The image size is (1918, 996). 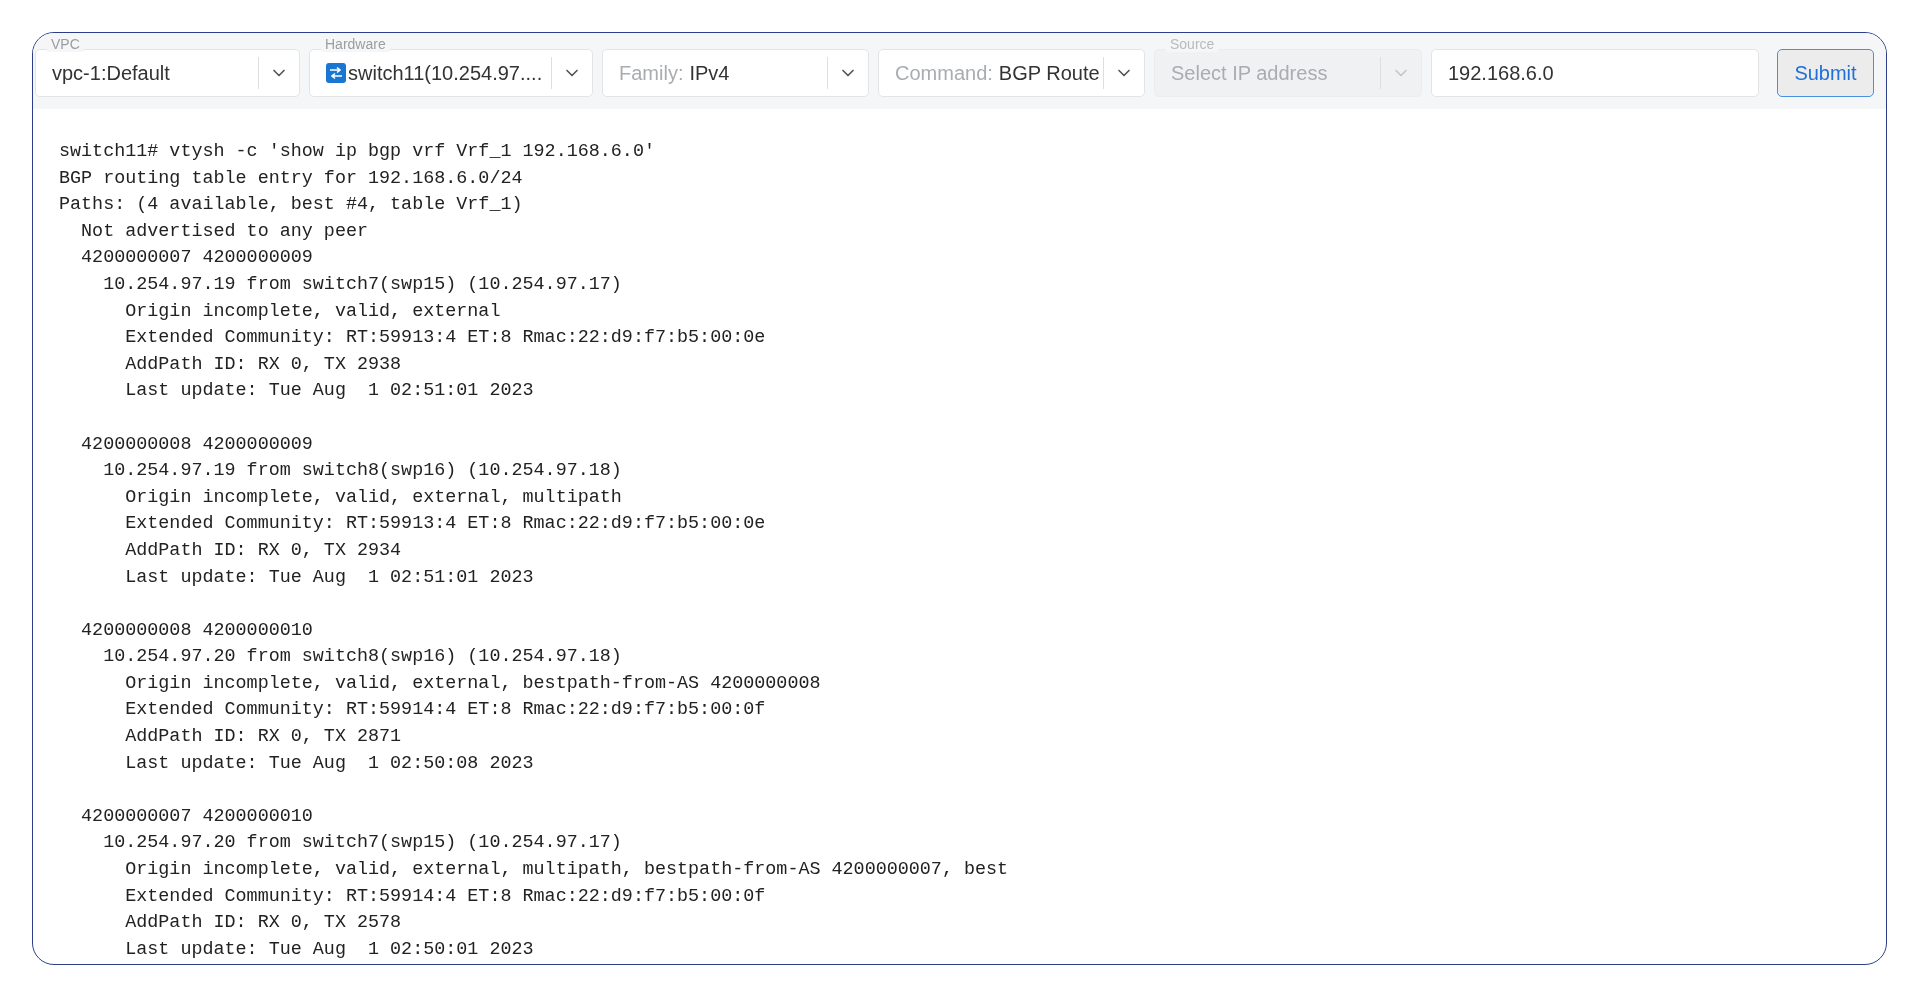 I want to click on submit-button: Submit, so click(x=1825, y=73).